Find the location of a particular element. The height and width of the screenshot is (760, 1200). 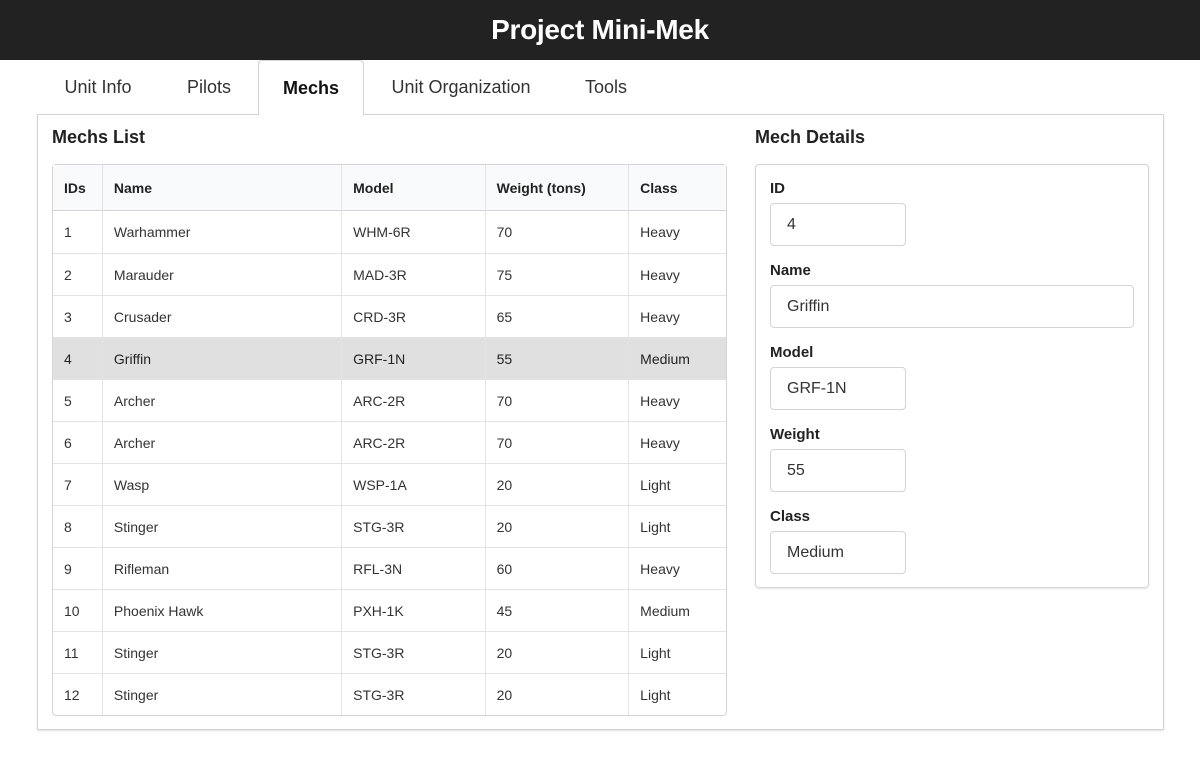

cell-id: 8 is located at coordinates (78, 526).